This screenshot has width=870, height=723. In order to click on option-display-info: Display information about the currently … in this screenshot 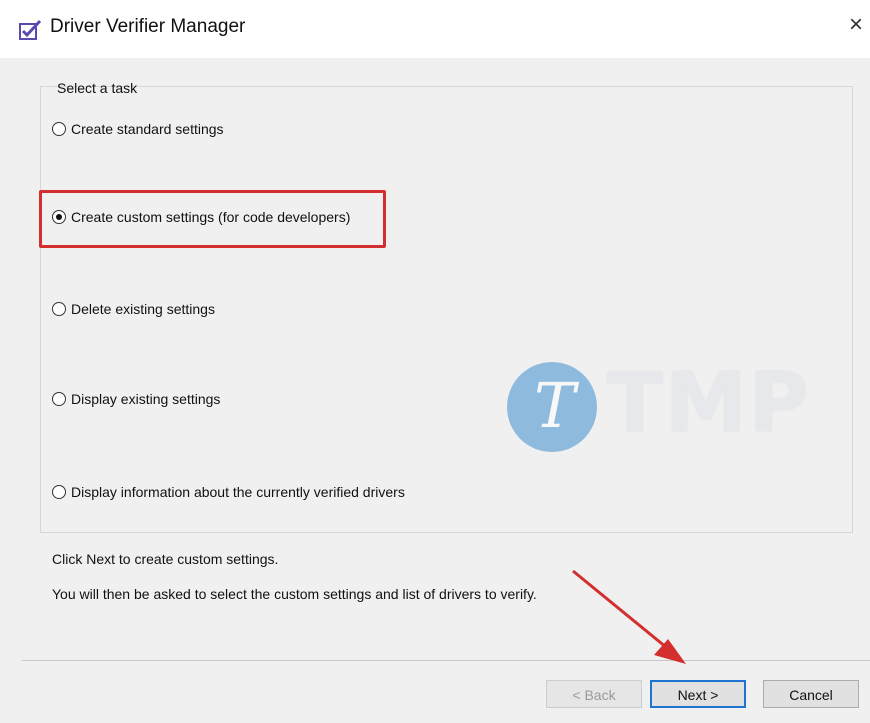, I will do `click(228, 492)`.